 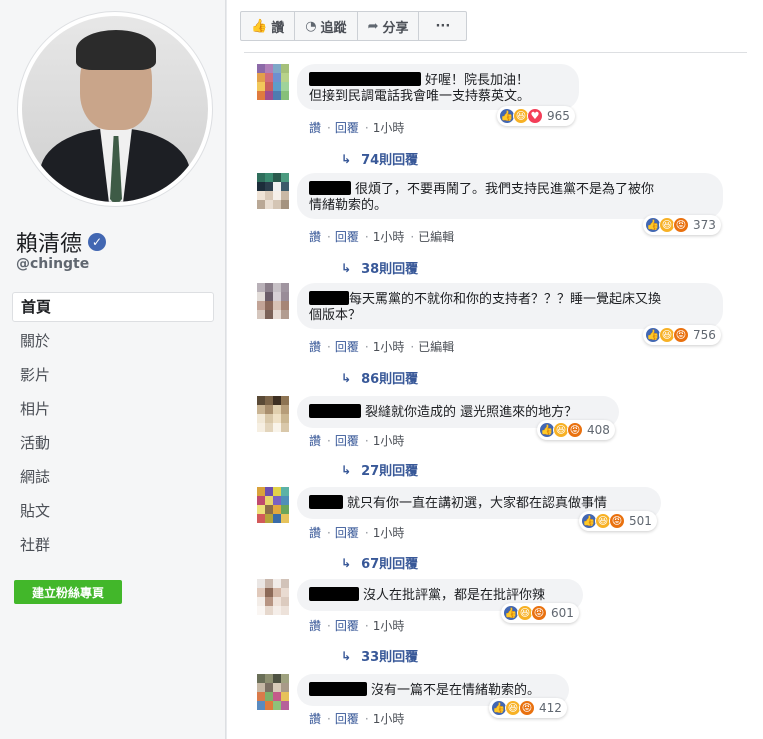 I want to click on nav-item-home: 首頁, so click(x=113, y=307).